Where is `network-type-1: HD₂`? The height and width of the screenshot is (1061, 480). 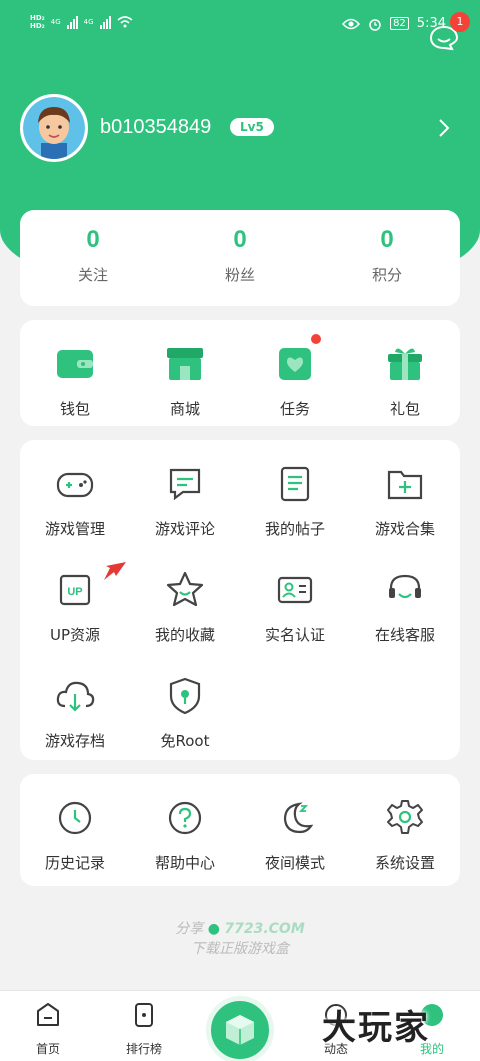
network-type-1: HD₂ is located at coordinates (37, 18).